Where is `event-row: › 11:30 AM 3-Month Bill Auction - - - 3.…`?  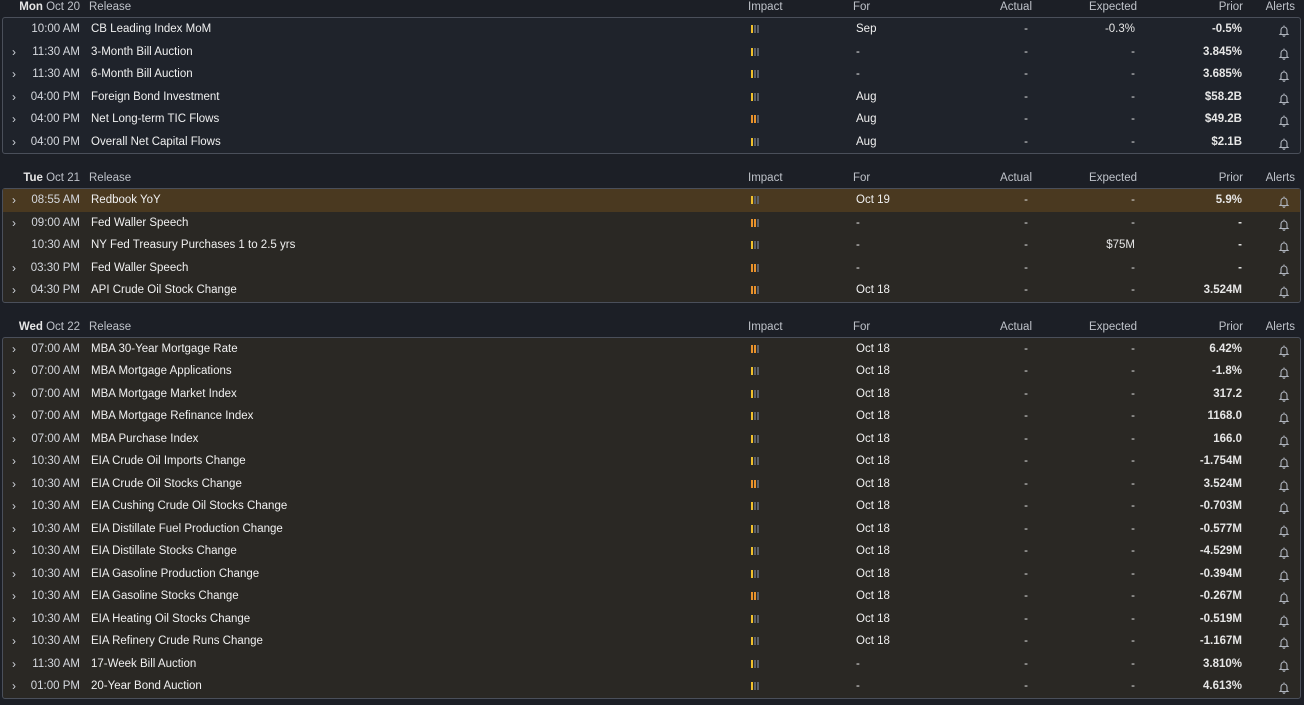 event-row: › 11:30 AM 3-Month Bill Auction - - - 3.… is located at coordinates (651, 52).